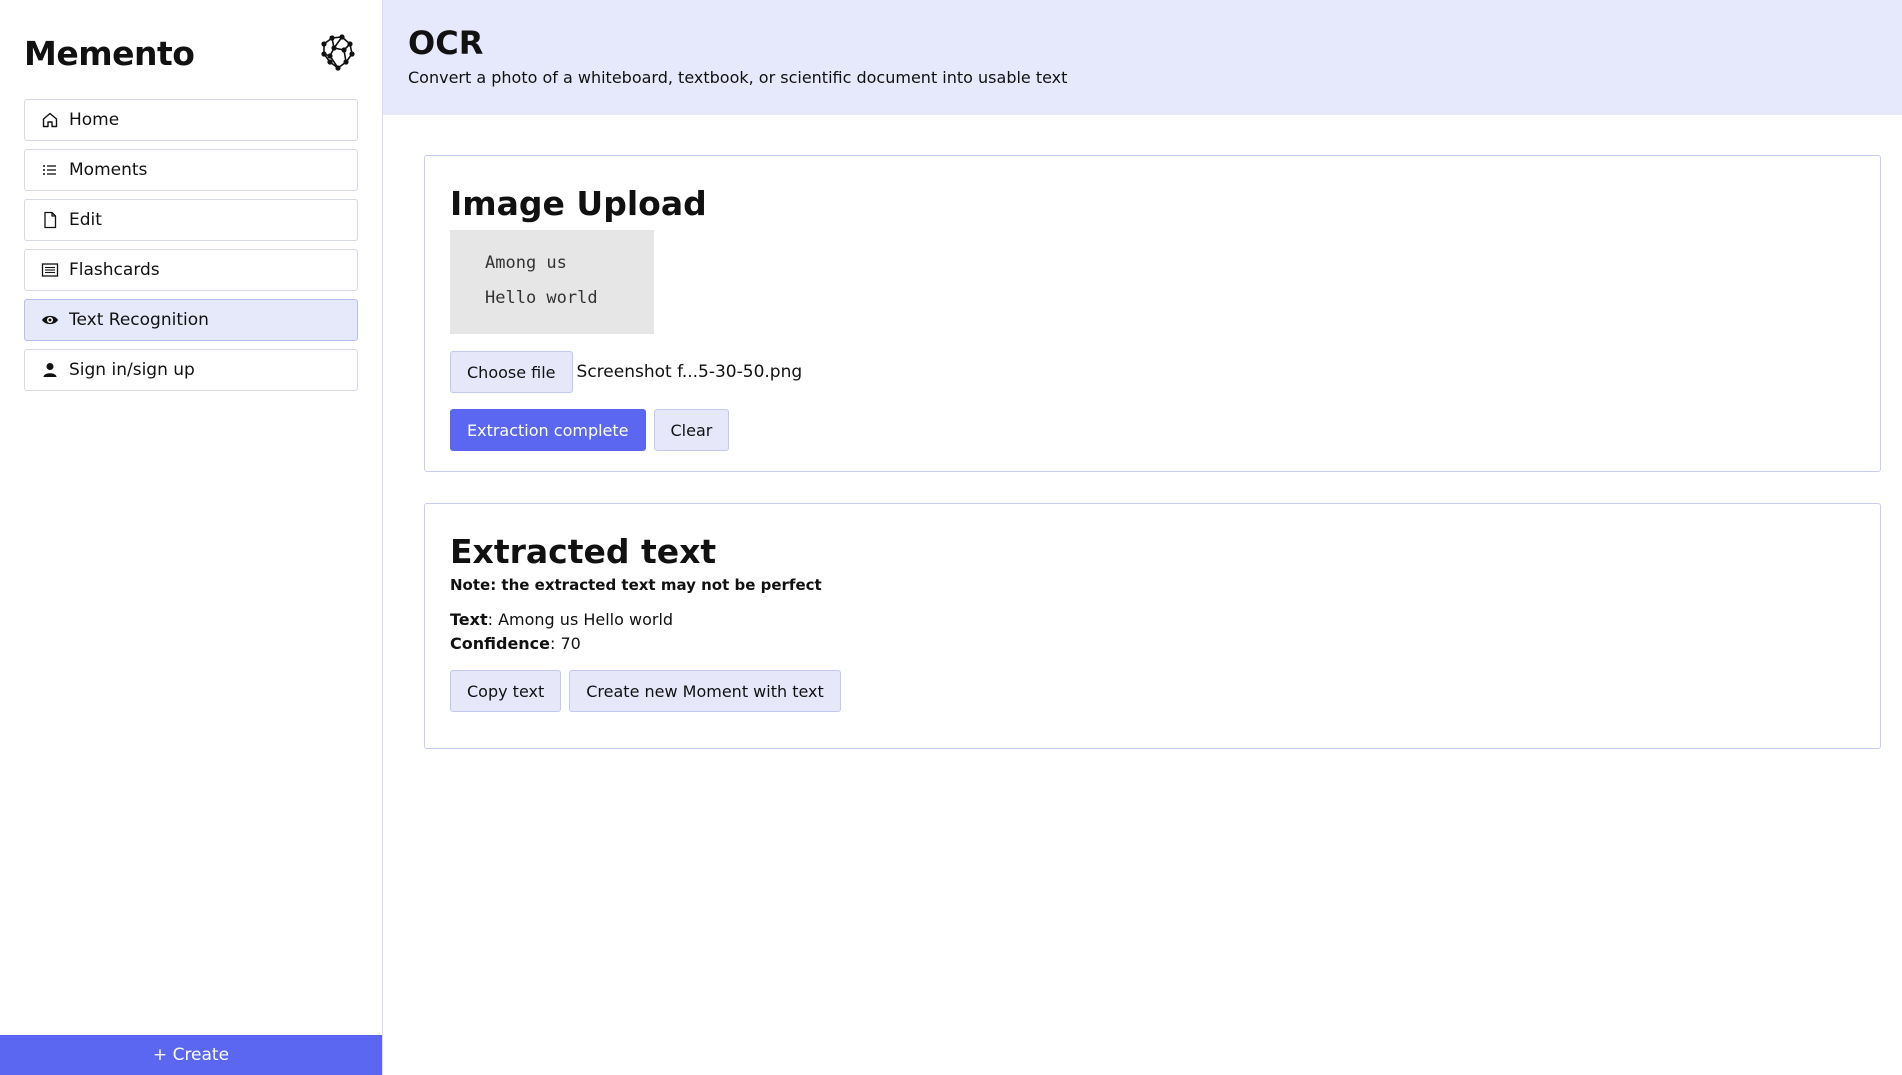  Describe the element at coordinates (50, 270) in the screenshot. I see `cards-icon` at that location.